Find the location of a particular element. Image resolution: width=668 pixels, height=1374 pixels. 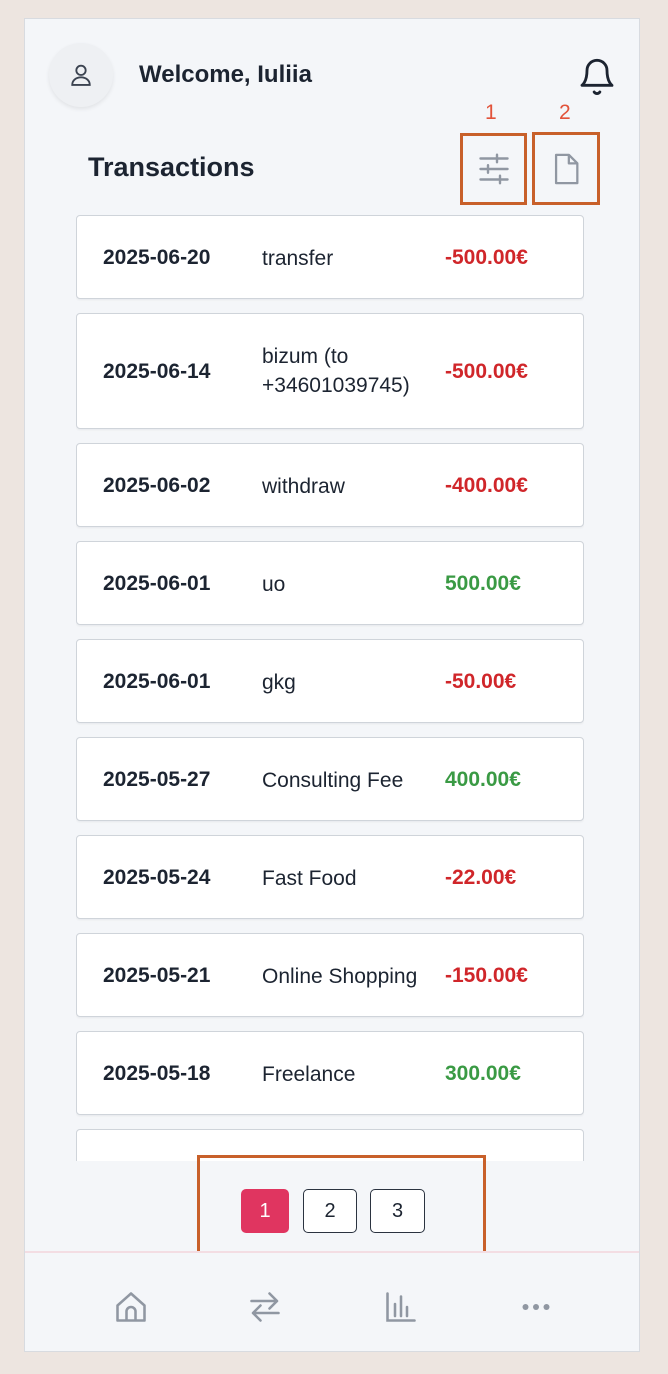

transaction-row: 2025-05-24 Fast Food -22.00€ is located at coordinates (330, 877).